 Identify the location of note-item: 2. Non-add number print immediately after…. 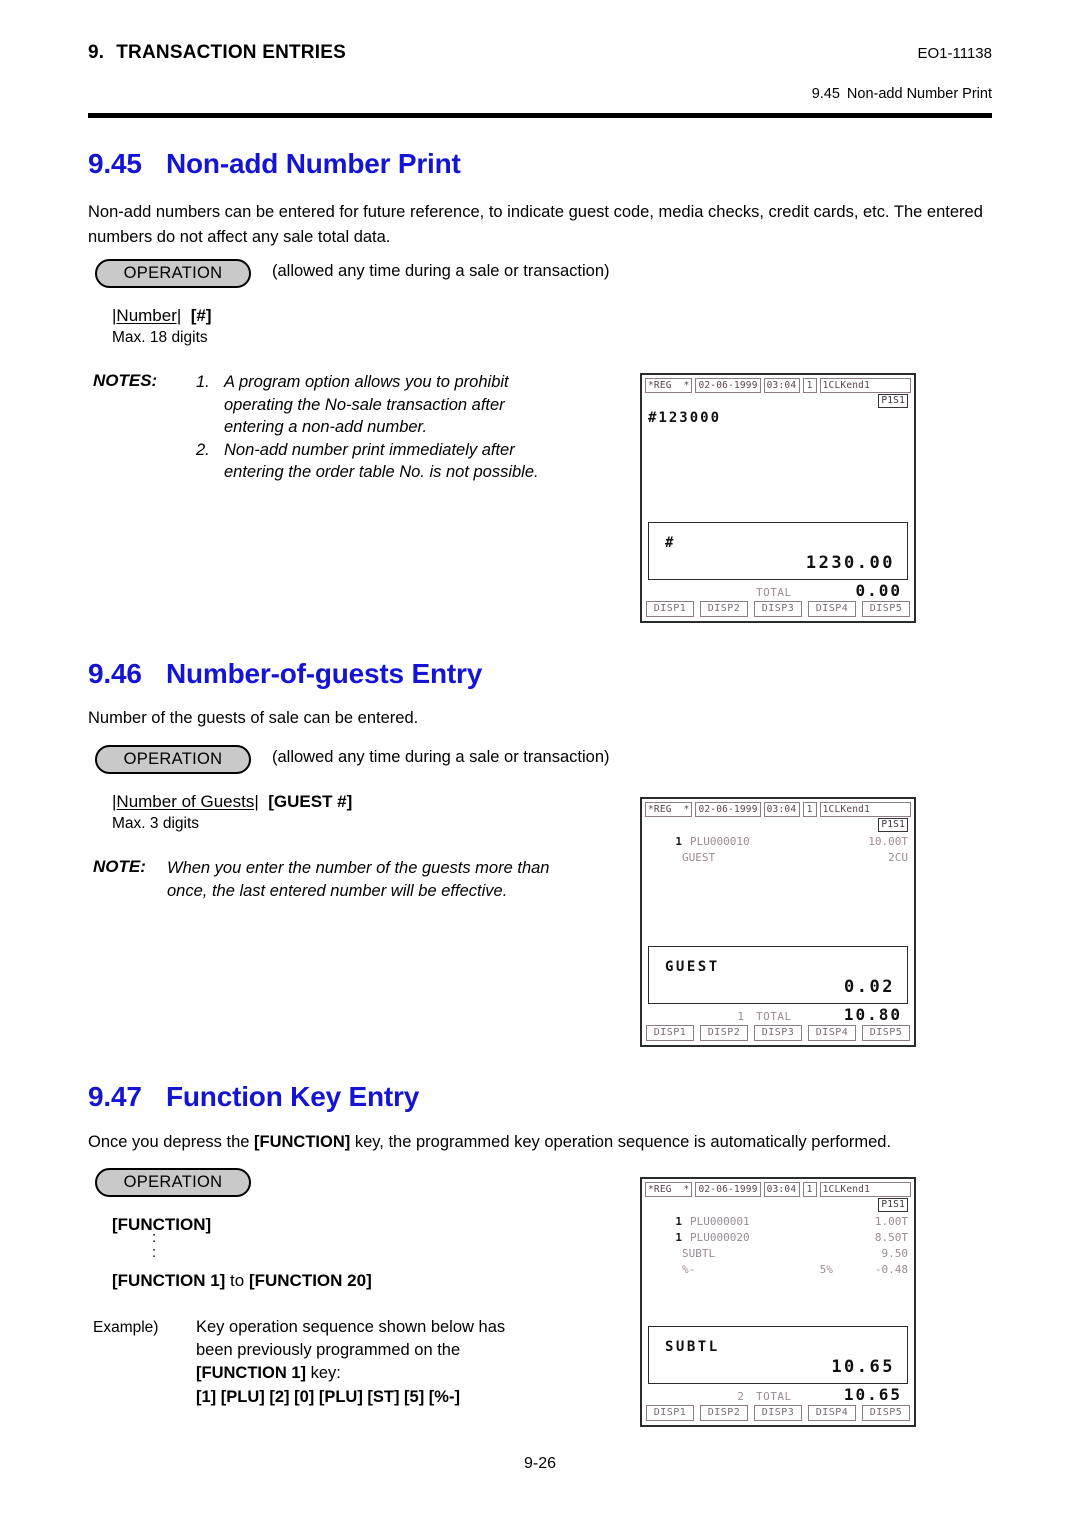
(381, 461).